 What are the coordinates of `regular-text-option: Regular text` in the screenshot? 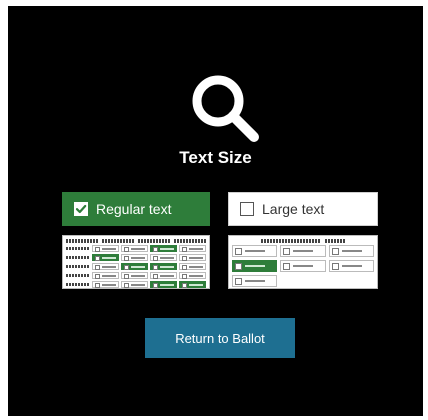 It's located at (136, 209).